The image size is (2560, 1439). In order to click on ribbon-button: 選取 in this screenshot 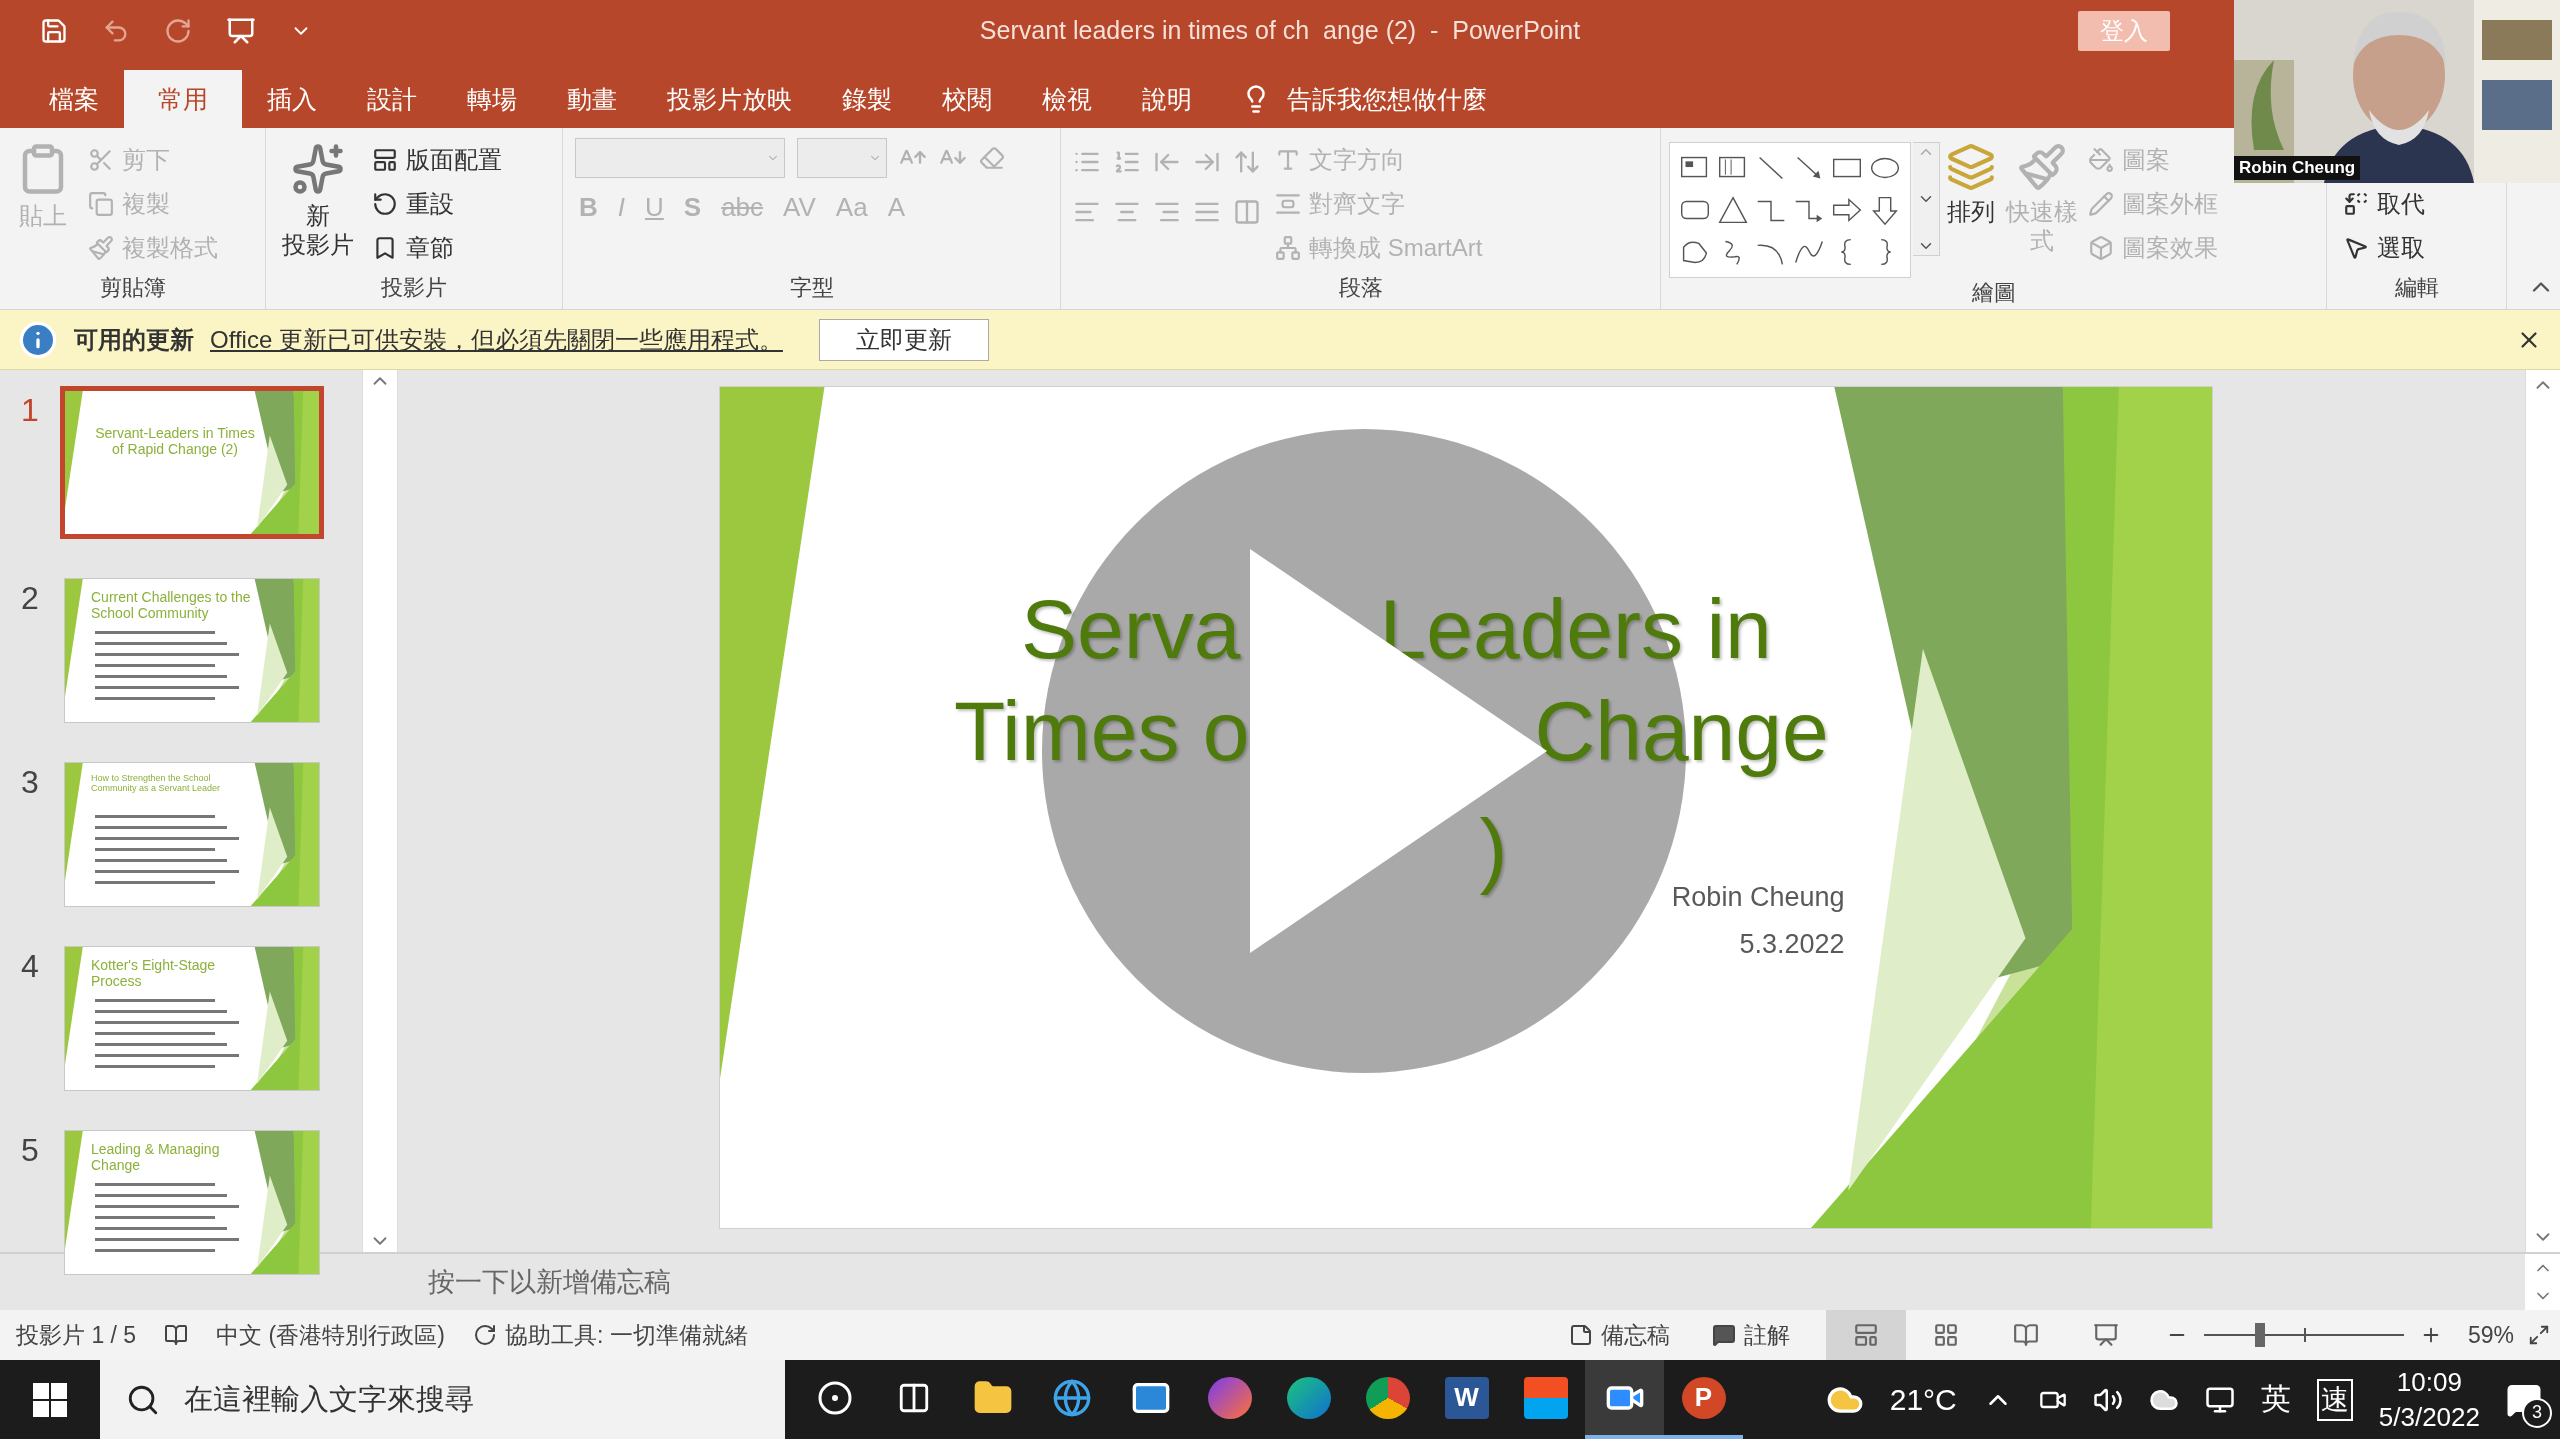, I will do `click(2384, 248)`.